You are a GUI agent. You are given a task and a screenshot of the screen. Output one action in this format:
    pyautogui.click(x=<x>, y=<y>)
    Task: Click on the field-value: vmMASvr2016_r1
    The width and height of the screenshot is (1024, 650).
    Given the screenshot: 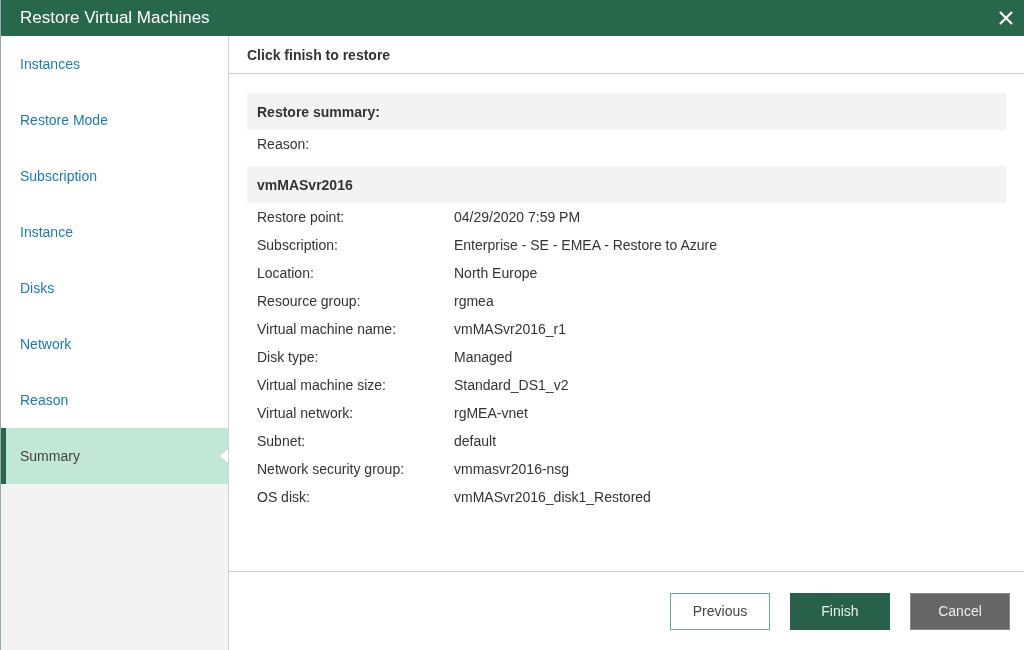 What is the action you would take?
    pyautogui.click(x=510, y=329)
    